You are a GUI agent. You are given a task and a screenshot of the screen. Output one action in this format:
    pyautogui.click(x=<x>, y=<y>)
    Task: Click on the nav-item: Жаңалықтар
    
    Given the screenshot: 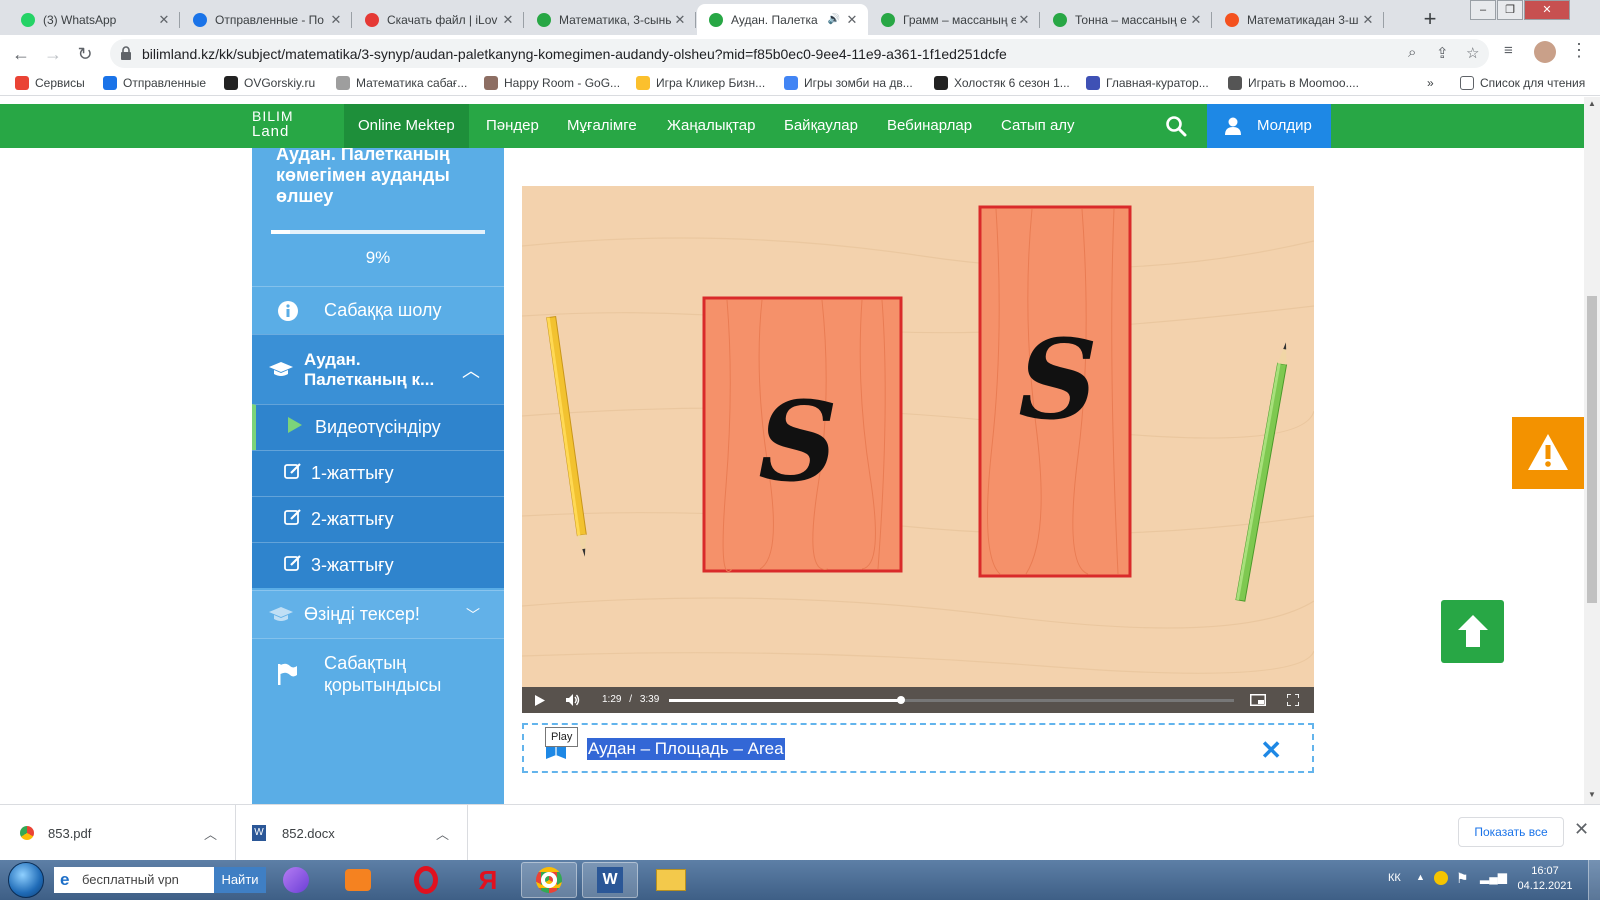 What is the action you would take?
    pyautogui.click(x=711, y=126)
    